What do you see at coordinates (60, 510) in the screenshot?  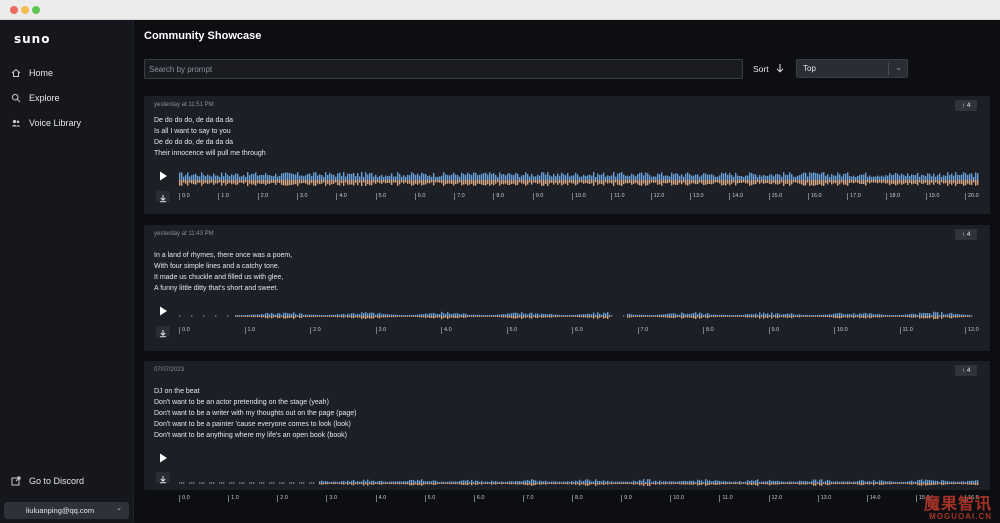 I see `account-email: liuluanping@qq.com` at bounding box center [60, 510].